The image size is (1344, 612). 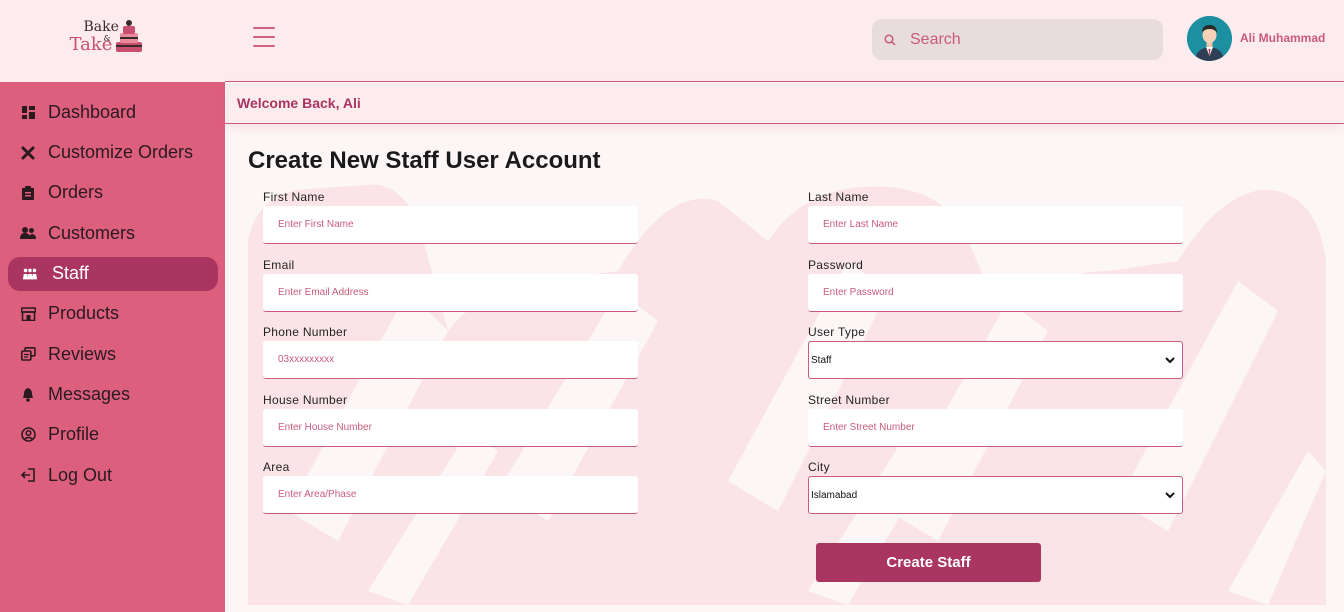 I want to click on user-type-group: User Type Staff, so click(x=995, y=352).